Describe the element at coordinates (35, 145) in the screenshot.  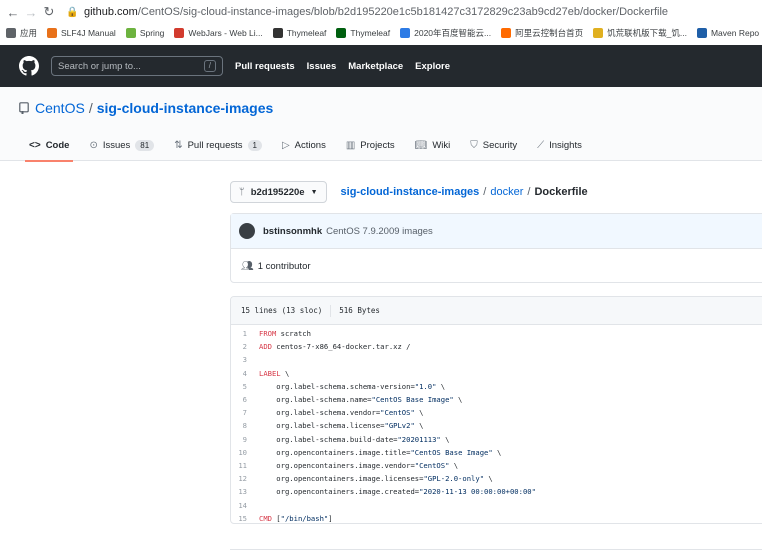
I see `code-icon: <>` at that location.